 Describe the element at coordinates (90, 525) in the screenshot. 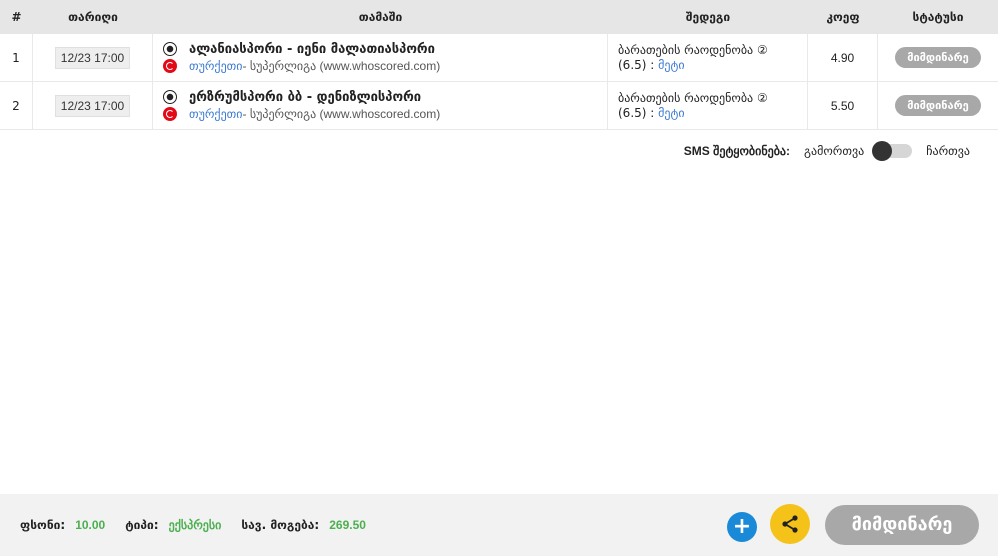

I see `stake-value: 10.00` at that location.